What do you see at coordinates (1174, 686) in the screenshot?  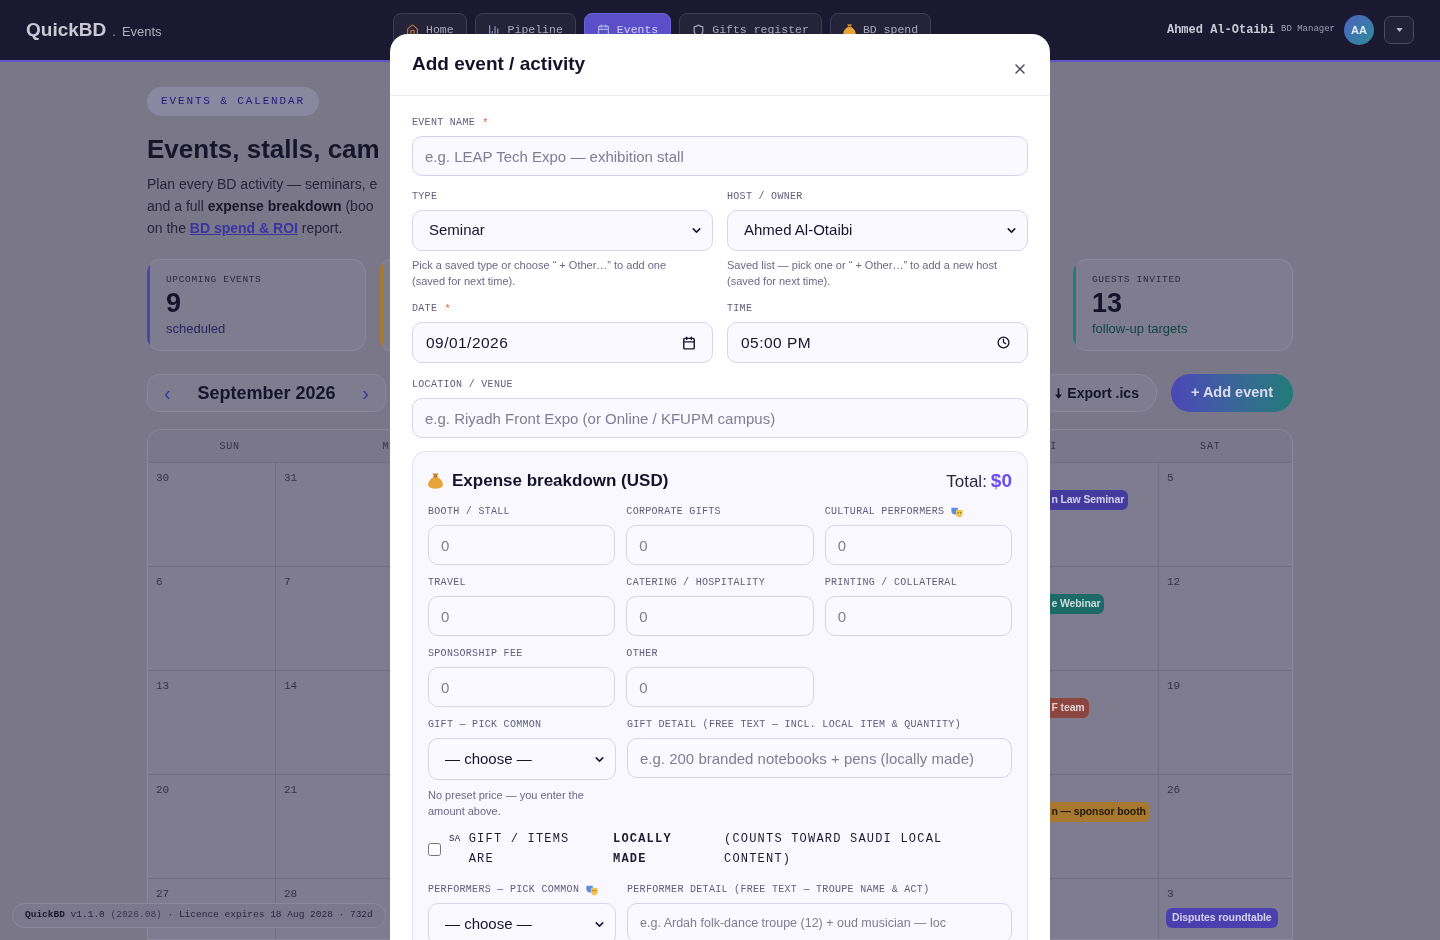 I see `day-number: 19` at bounding box center [1174, 686].